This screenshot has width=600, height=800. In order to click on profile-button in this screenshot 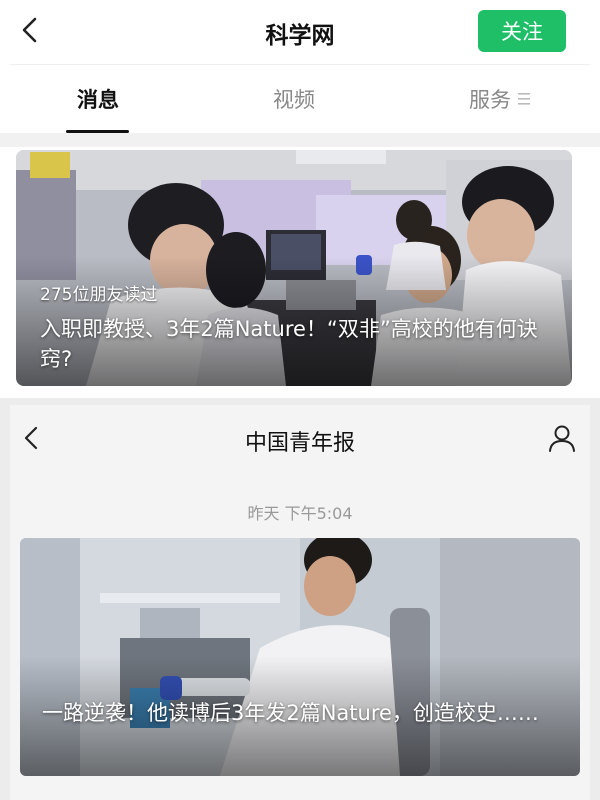, I will do `click(562, 438)`.